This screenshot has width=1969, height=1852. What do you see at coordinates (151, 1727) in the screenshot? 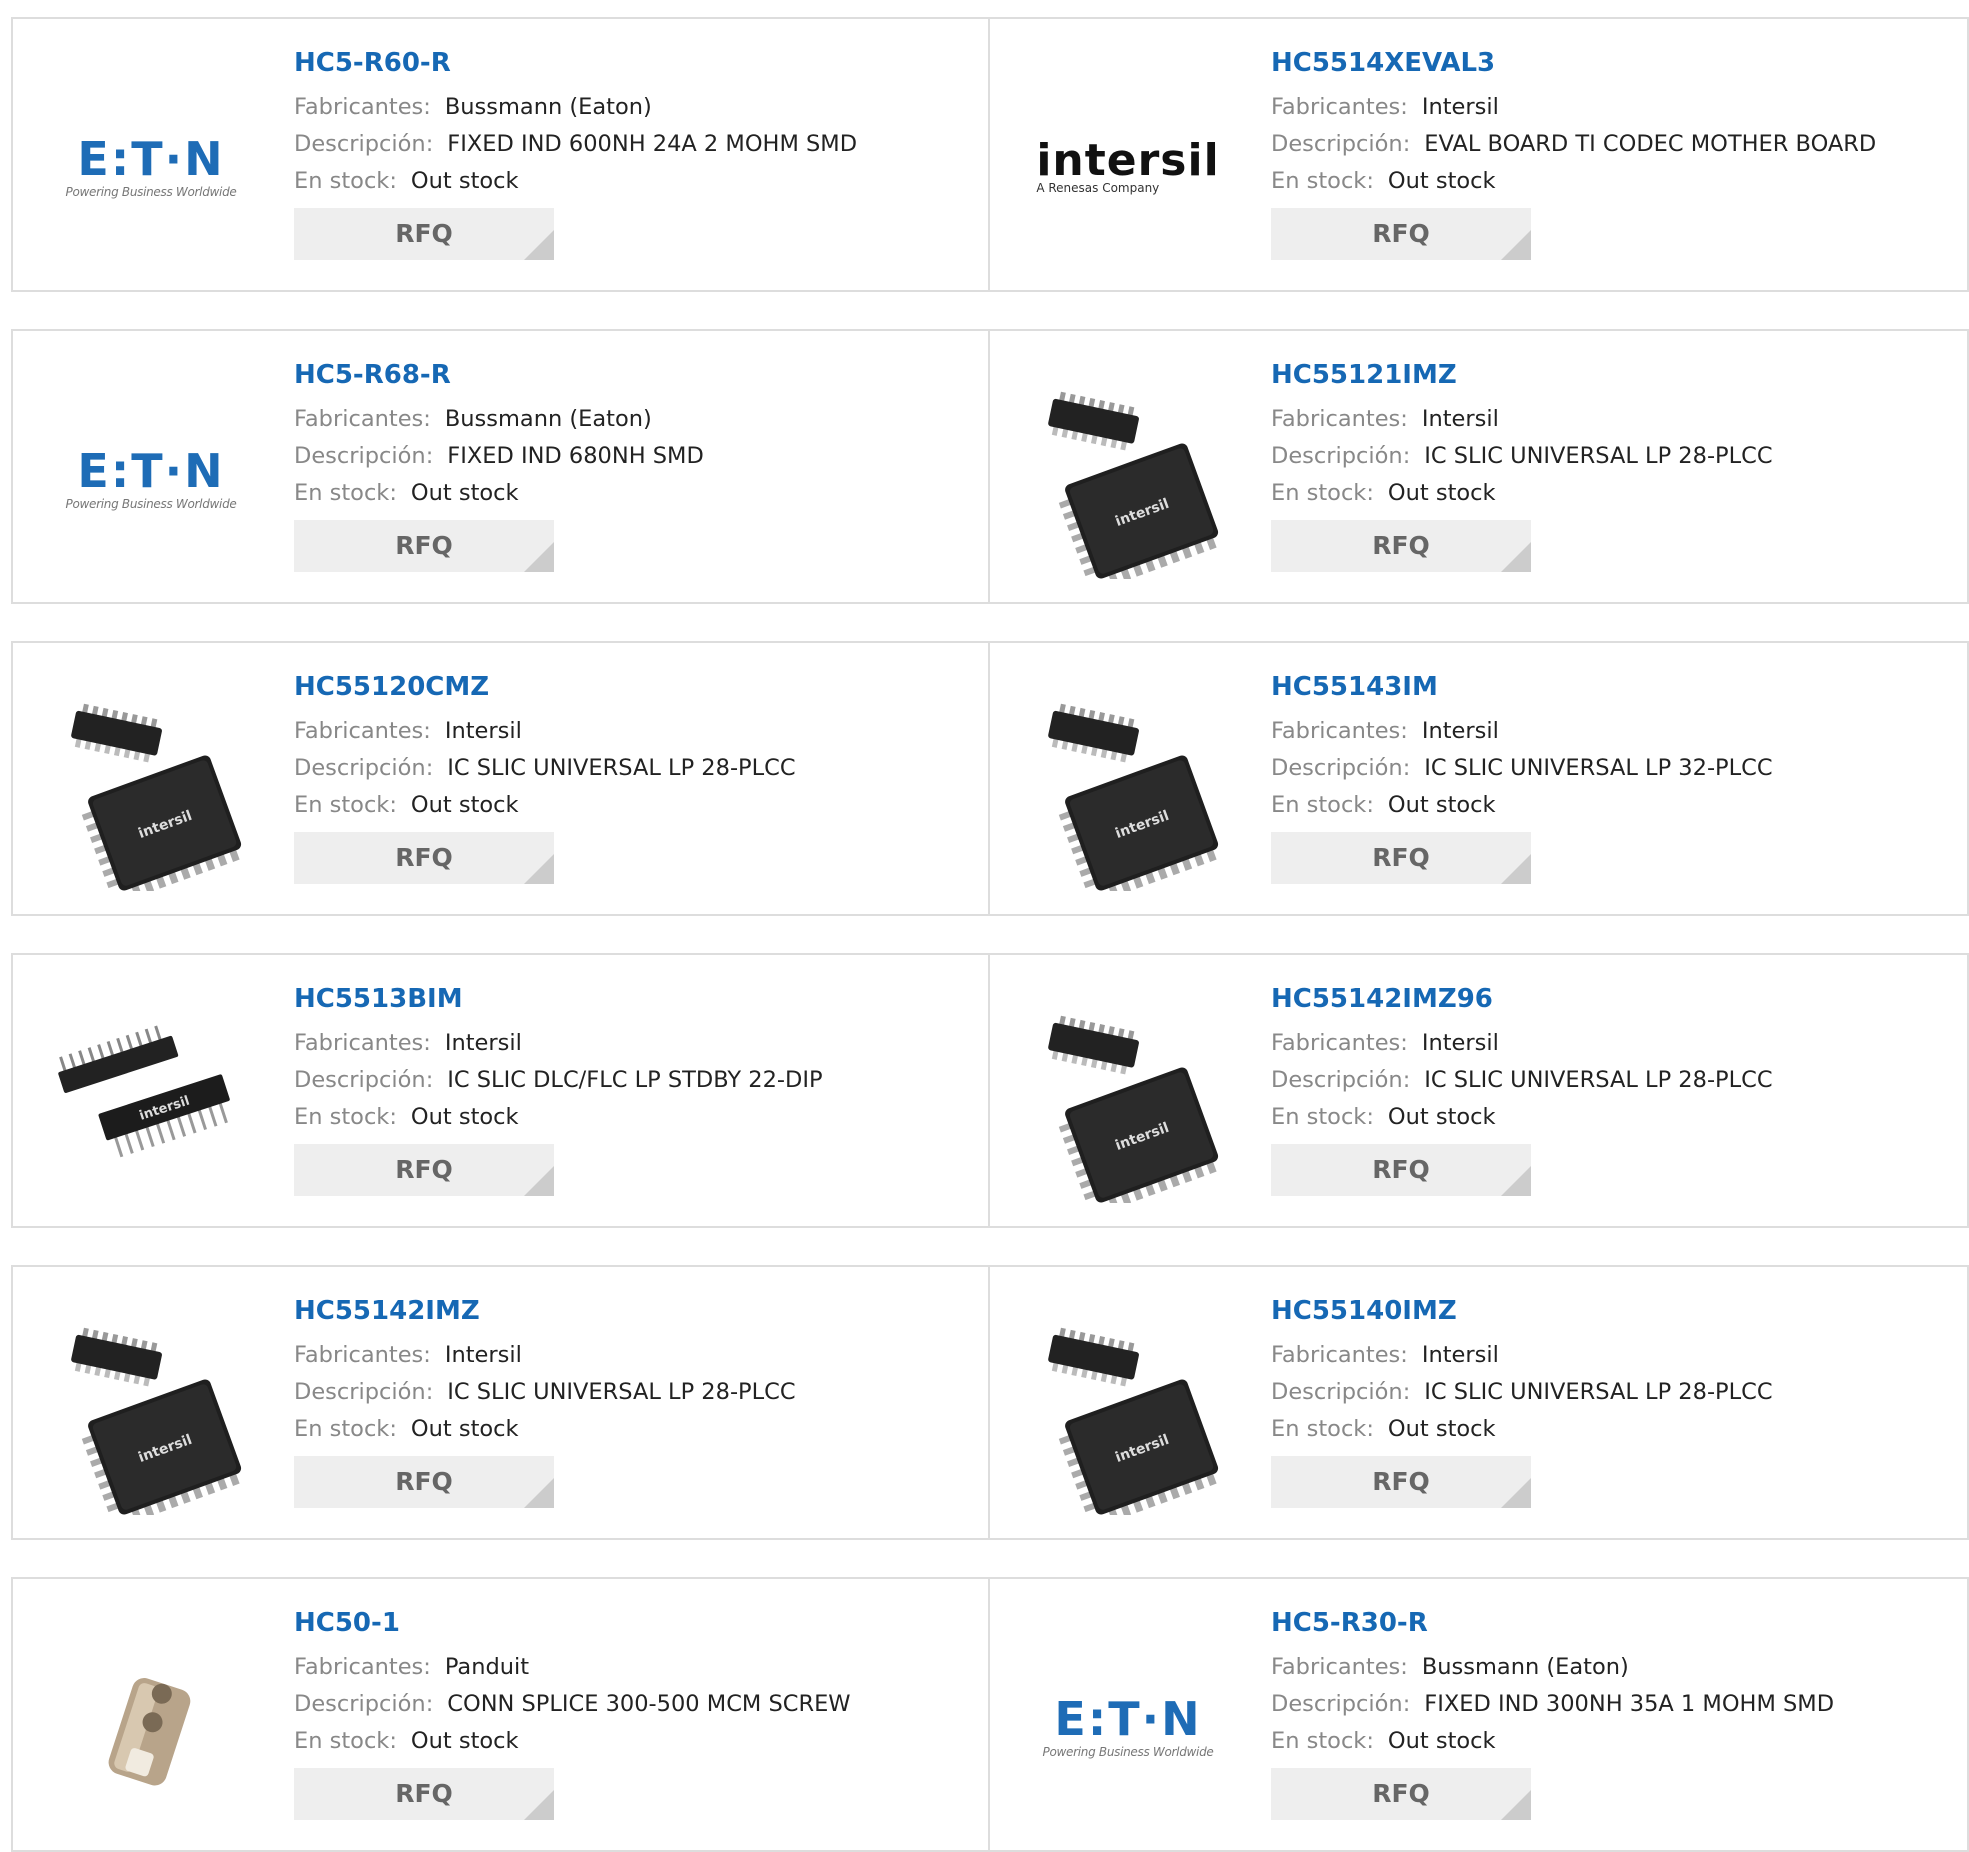
I see `product-image` at bounding box center [151, 1727].